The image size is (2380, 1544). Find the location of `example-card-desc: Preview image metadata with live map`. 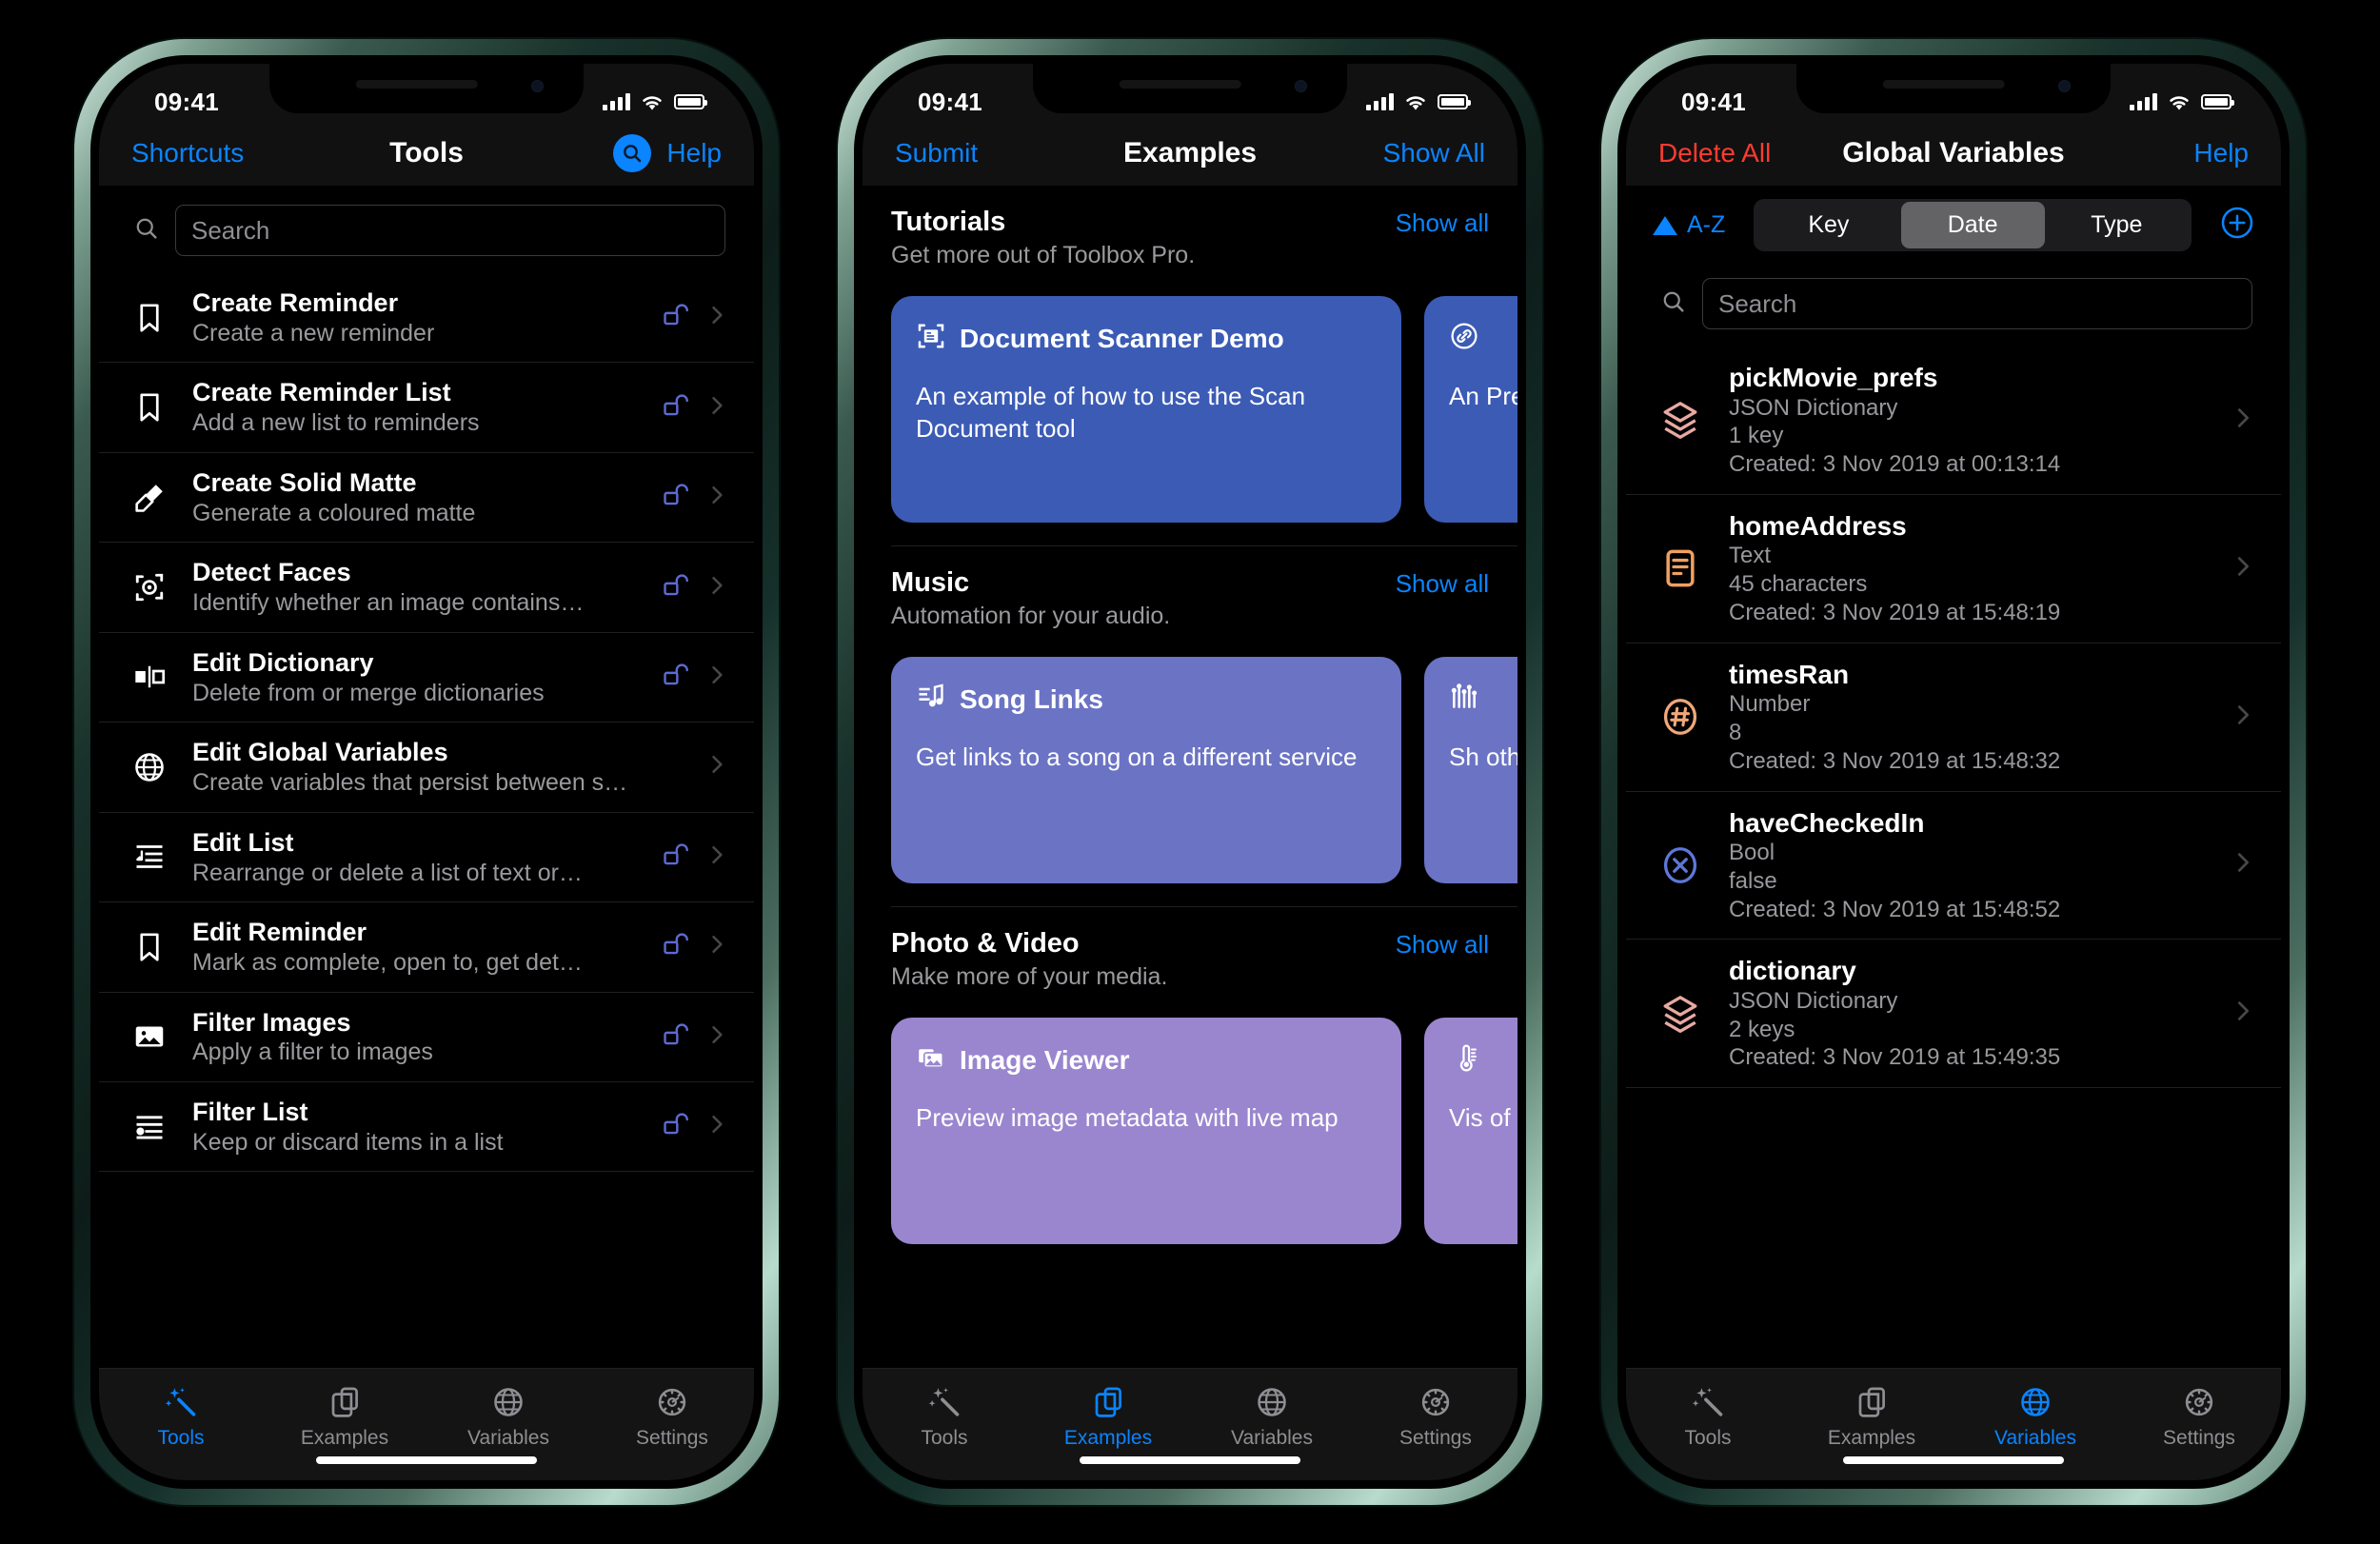

example-card-desc: Preview image metadata with live map is located at coordinates (1127, 1117).